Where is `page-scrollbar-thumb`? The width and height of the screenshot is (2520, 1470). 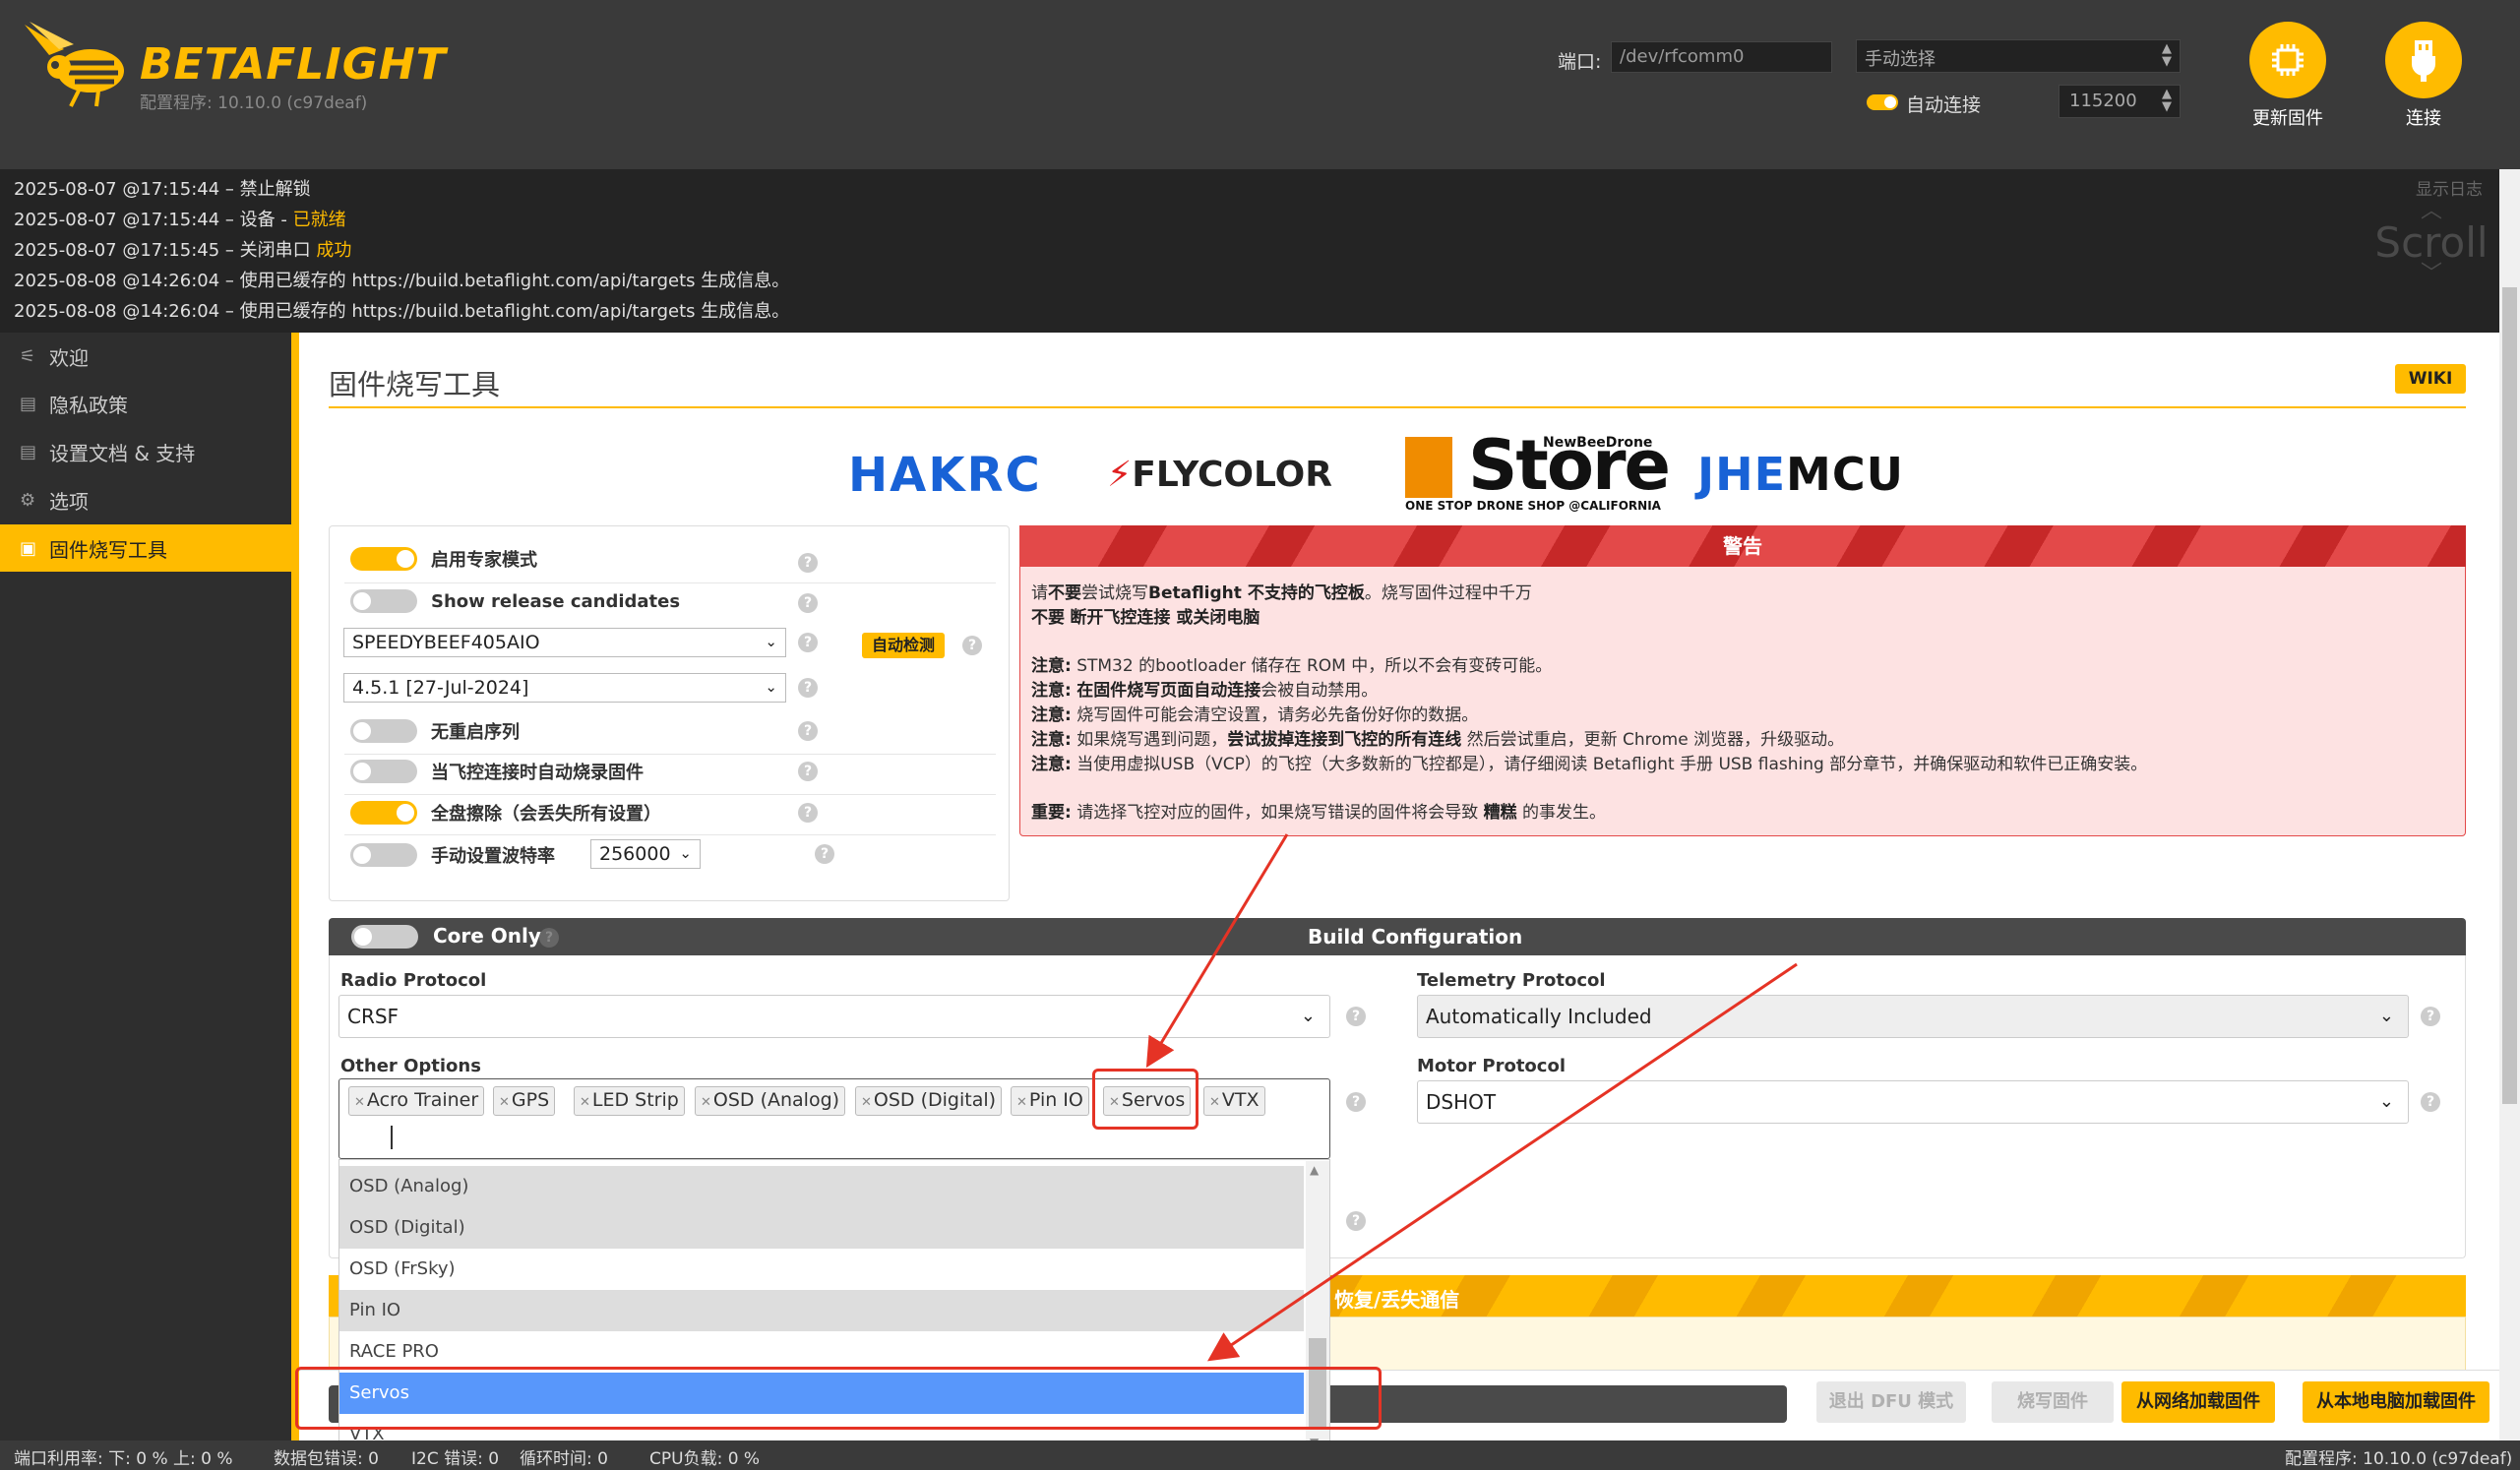 page-scrollbar-thumb is located at coordinates (2509, 695).